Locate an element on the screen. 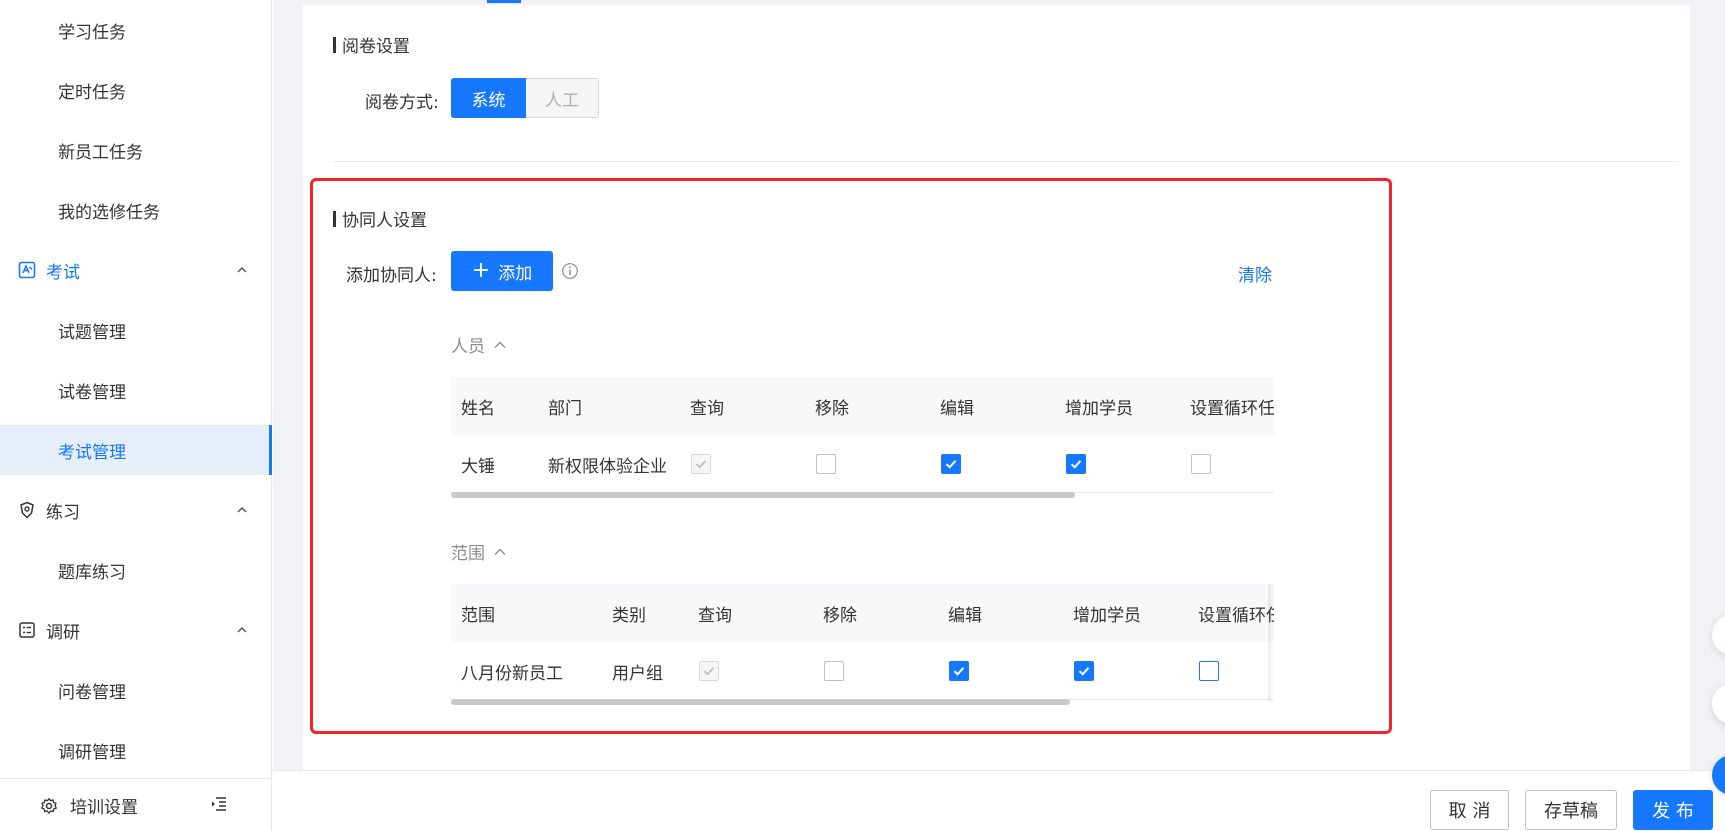 The width and height of the screenshot is (1725, 831). sidebar-item-question-bank-practice: 题库练习 is located at coordinates (136, 570).